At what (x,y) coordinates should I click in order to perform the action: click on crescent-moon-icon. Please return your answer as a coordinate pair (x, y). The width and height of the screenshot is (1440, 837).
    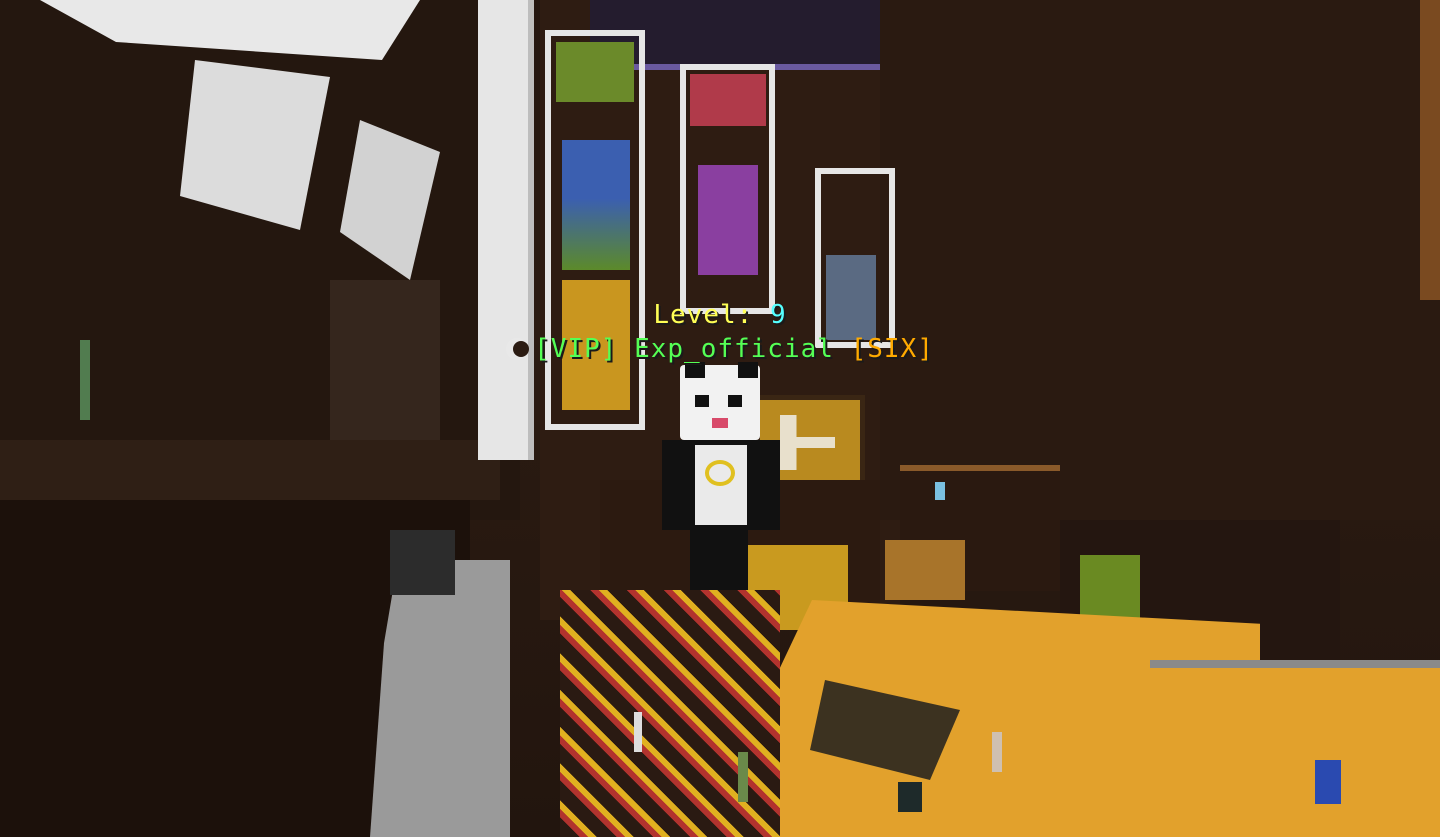
    Looking at the image, I should click on (518, 349).